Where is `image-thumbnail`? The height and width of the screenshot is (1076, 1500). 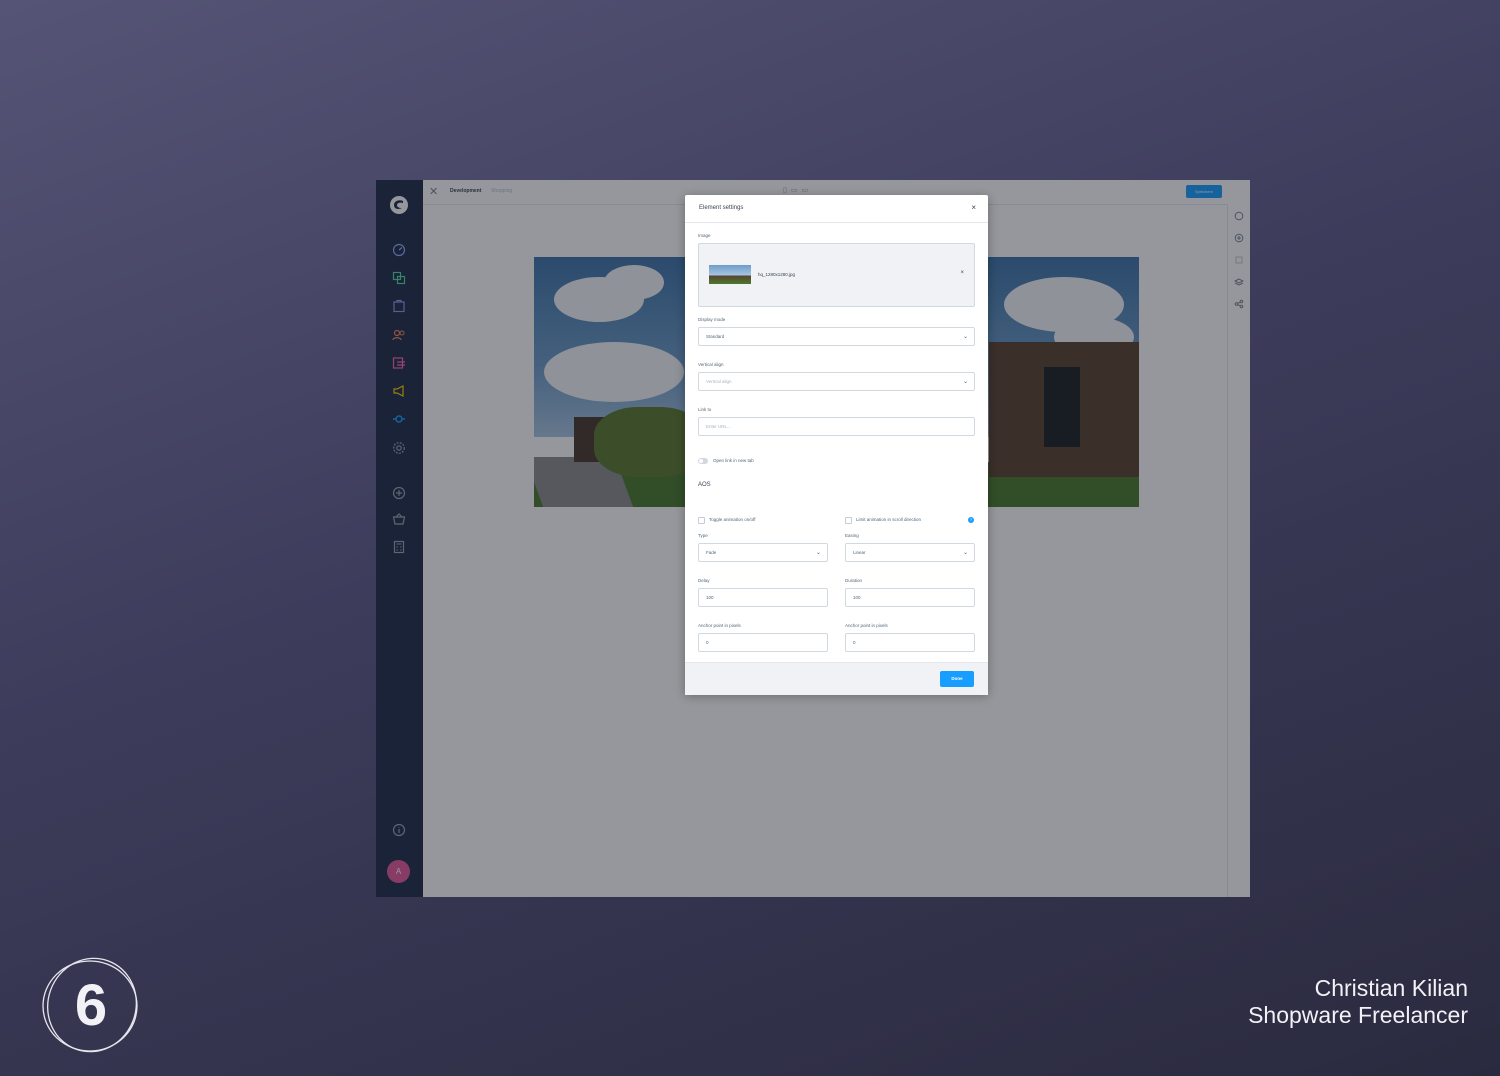 image-thumbnail is located at coordinates (730, 274).